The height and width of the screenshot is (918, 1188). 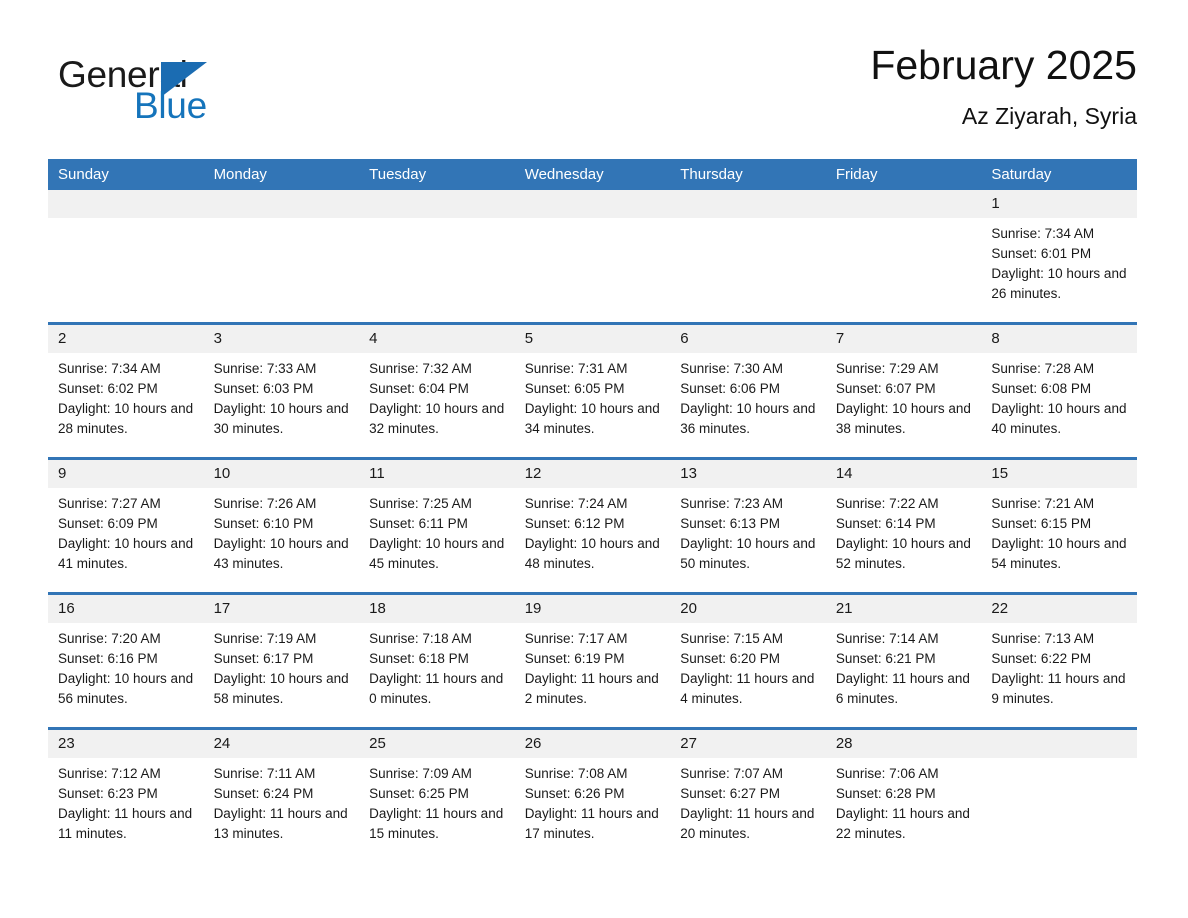 What do you see at coordinates (732, 368) in the screenshot?
I see `sunrise-text: Sunrise: 7:30 AM` at bounding box center [732, 368].